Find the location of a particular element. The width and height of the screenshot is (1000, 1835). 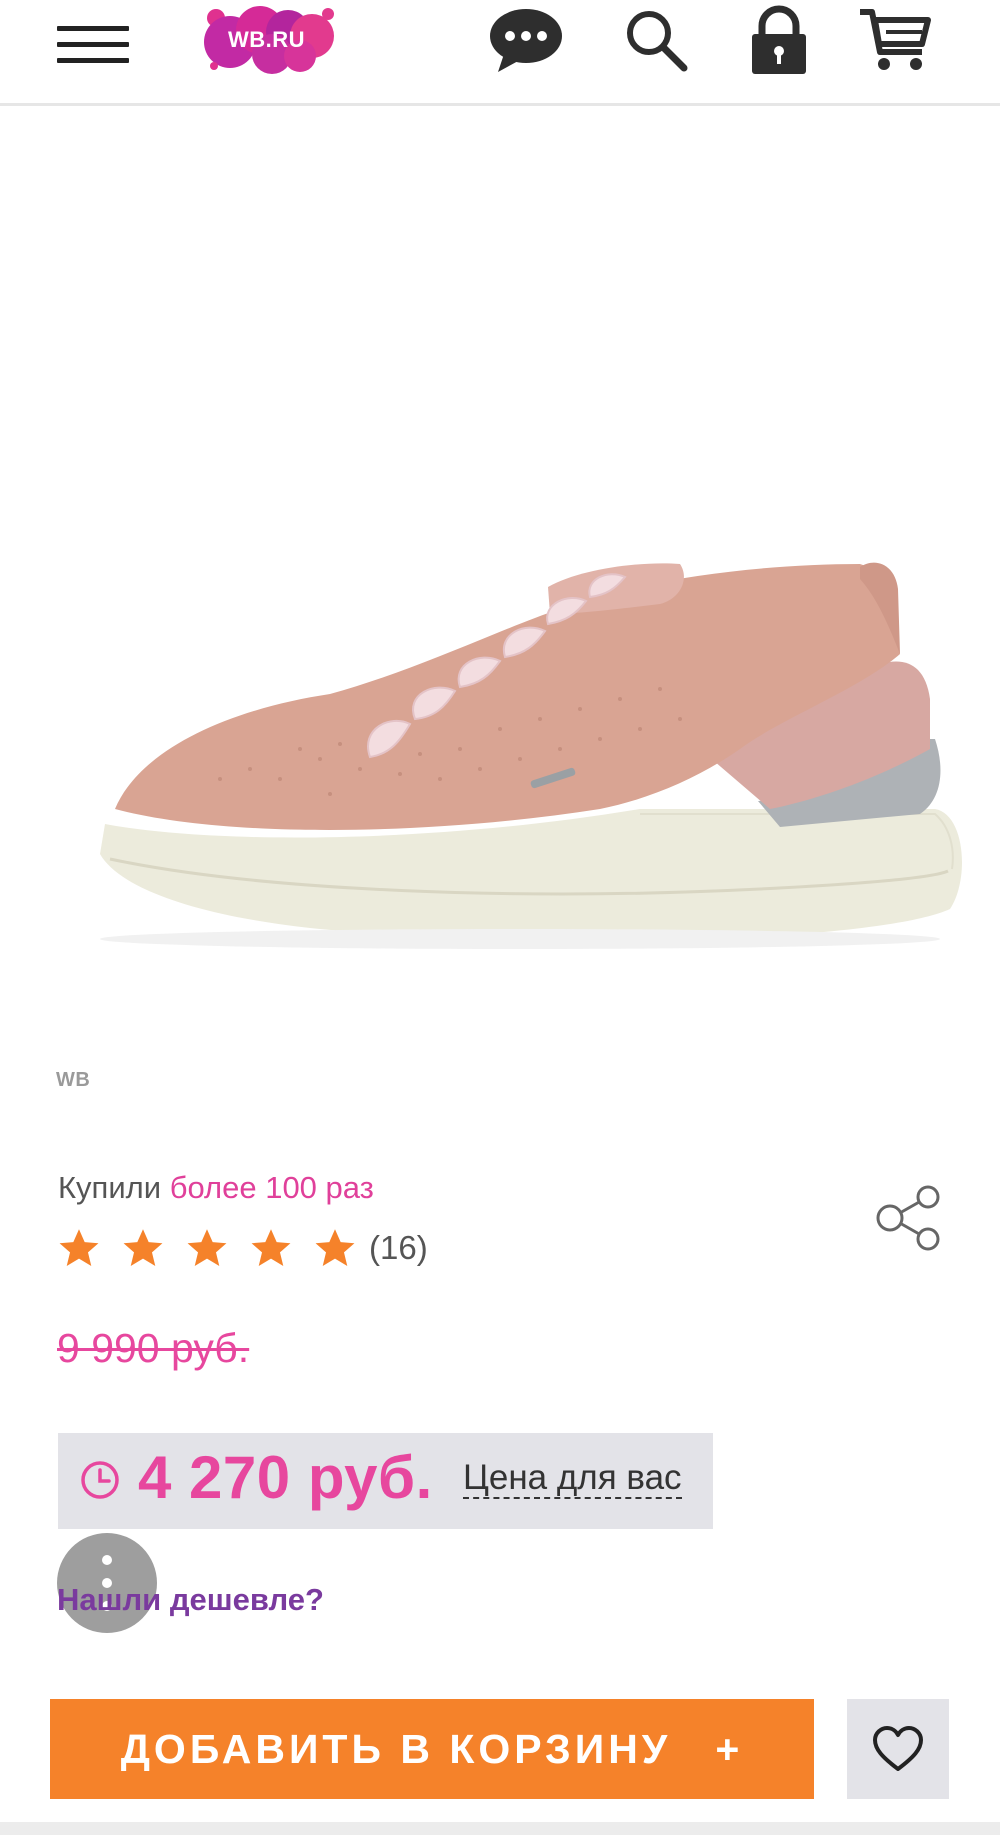

lock-icon is located at coordinates (779, 42).